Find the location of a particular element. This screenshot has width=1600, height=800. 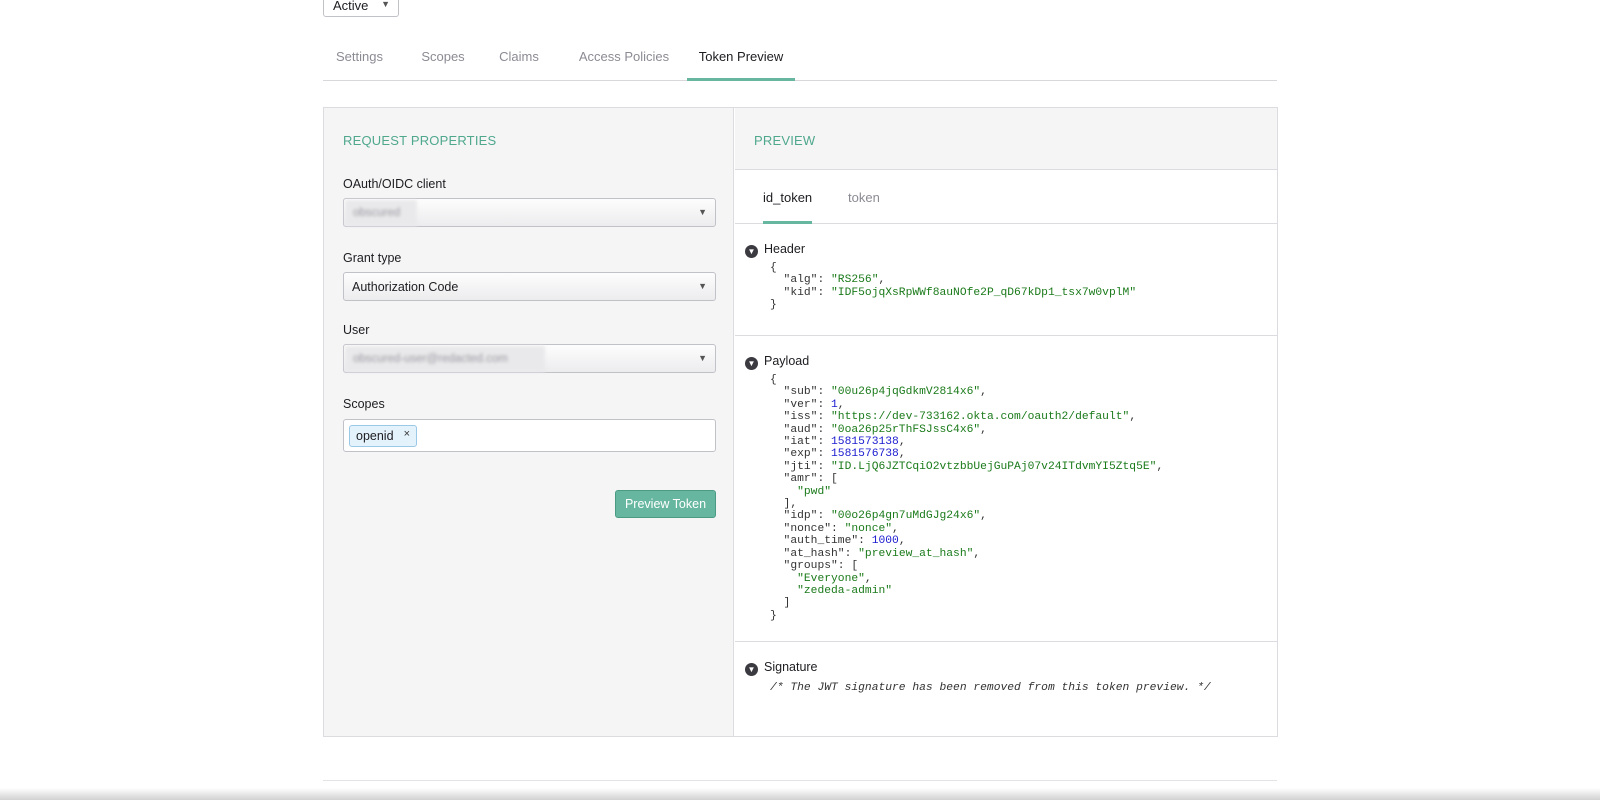

grant-type-label: Grant type is located at coordinates (372, 258).